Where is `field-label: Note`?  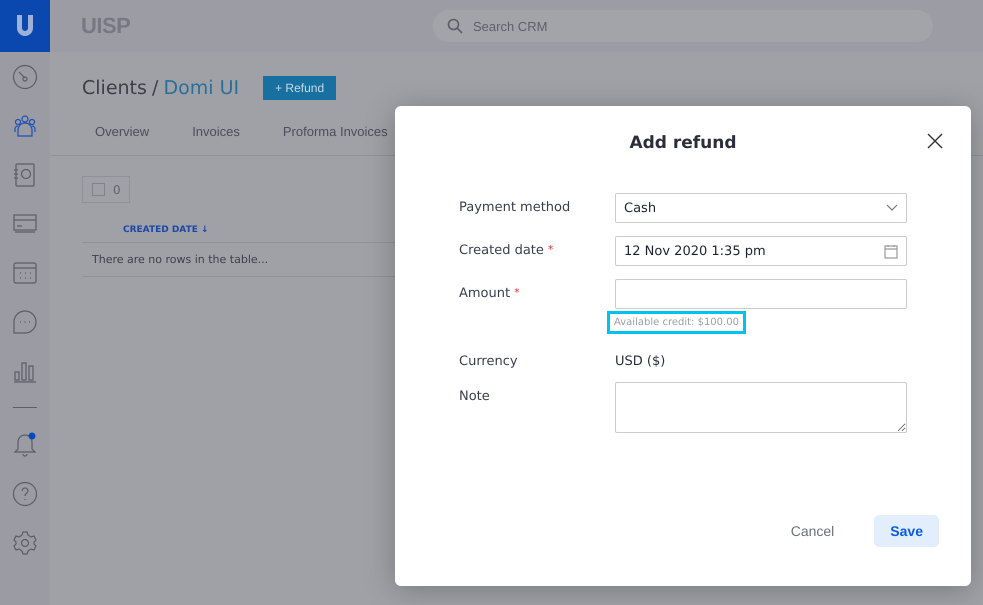 field-label: Note is located at coordinates (475, 397).